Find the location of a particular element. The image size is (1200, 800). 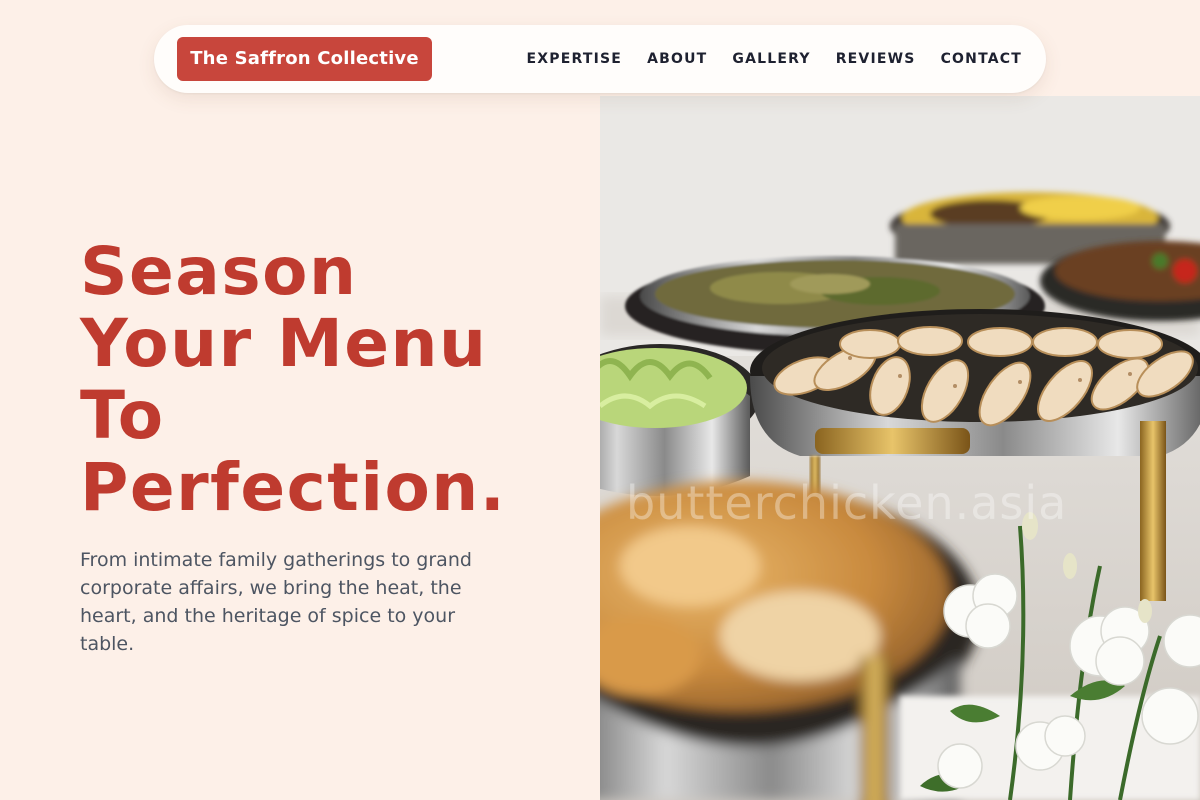

hero-title-line: To is located at coordinates (122, 415).